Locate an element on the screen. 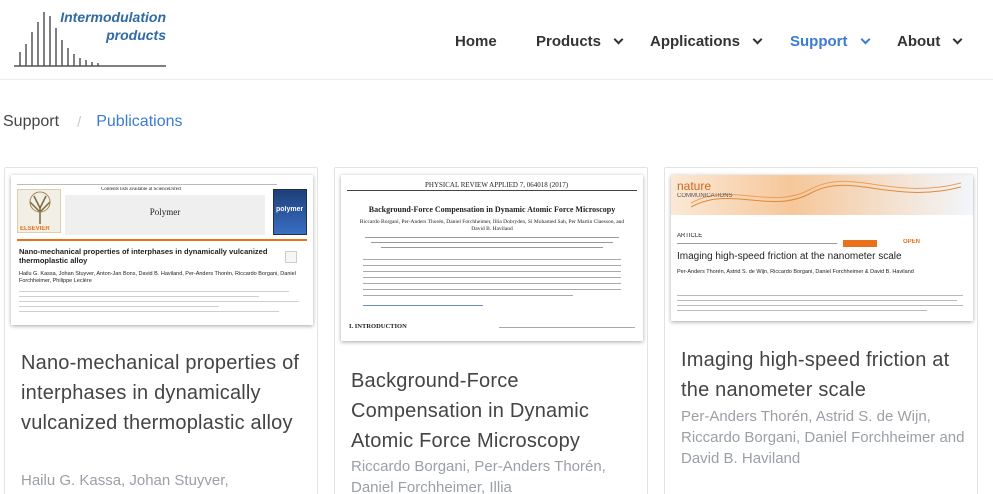  nav-item-label: Applications is located at coordinates (695, 41).